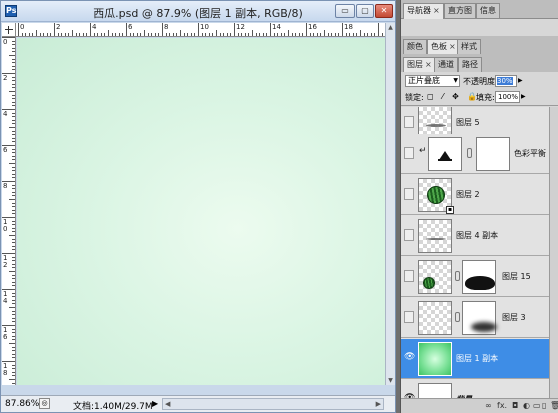 The width and height of the screenshot is (558, 413). What do you see at coordinates (198, 11) in the screenshot?
I see `document-titlebar: Ps 西瓜.psd @ 87.9% (图层 1 副本, RGB/8) ▭ ▢ ✕` at bounding box center [198, 11].